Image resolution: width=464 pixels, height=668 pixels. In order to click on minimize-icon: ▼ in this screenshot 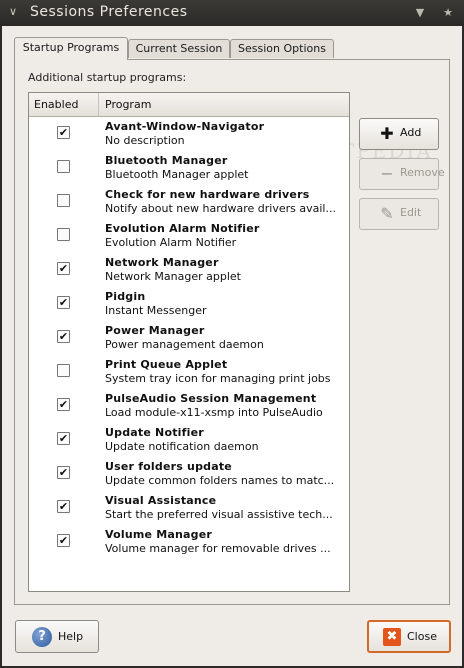, I will do `click(420, 13)`.